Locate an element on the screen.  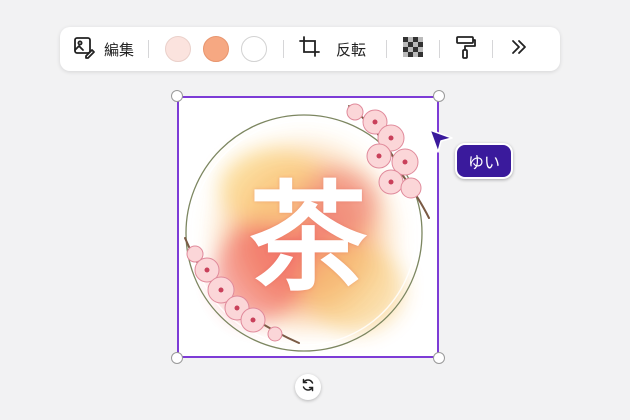
rotate-icon is located at coordinates (308, 387).